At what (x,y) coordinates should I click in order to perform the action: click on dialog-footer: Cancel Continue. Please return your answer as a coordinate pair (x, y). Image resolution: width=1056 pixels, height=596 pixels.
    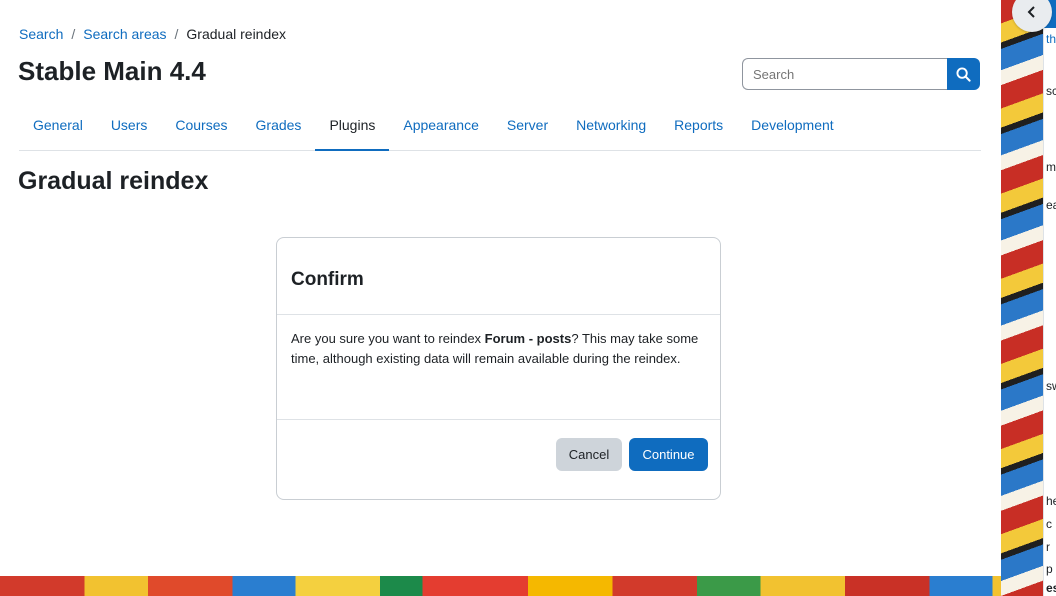
    Looking at the image, I should click on (498, 465).